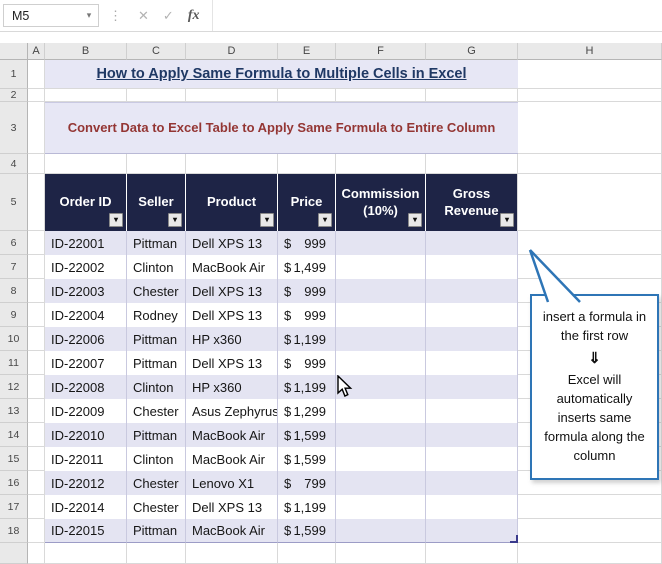 The height and width of the screenshot is (564, 662). What do you see at coordinates (86, 164) in the screenshot?
I see `cell-B4` at bounding box center [86, 164].